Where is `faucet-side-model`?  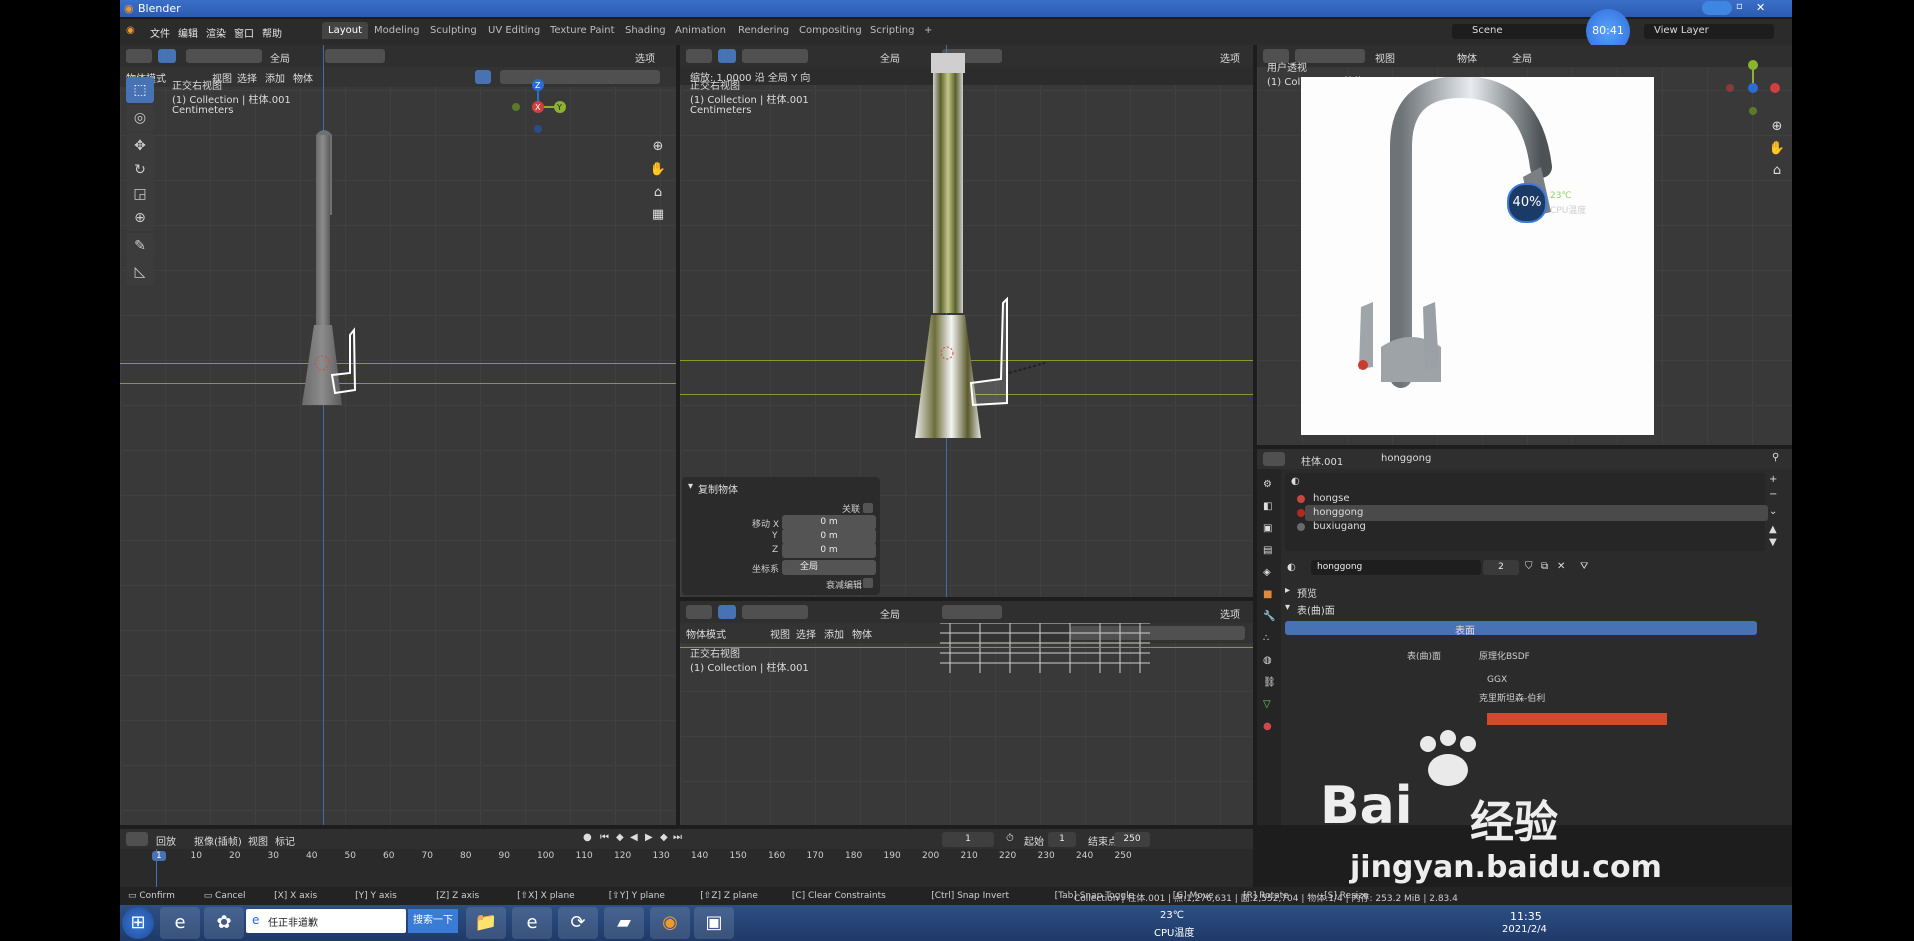
faucet-side-model is located at coordinates (330, 275).